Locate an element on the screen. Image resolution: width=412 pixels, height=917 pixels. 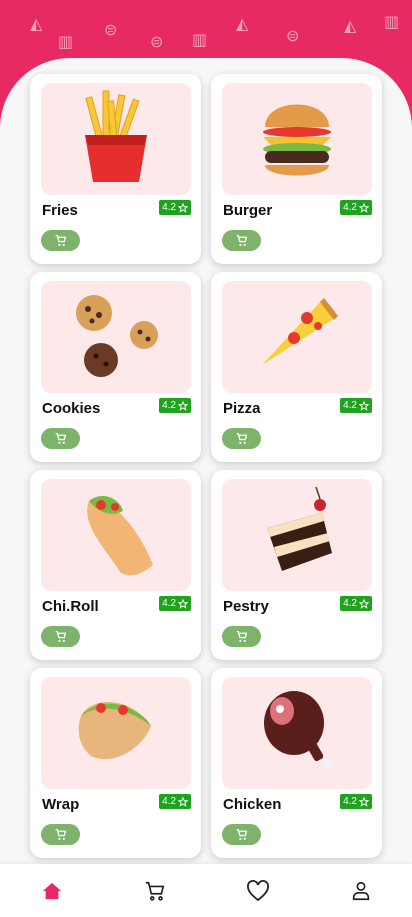
product-card: Cookies 4.2 is located at coordinates (115, 367).